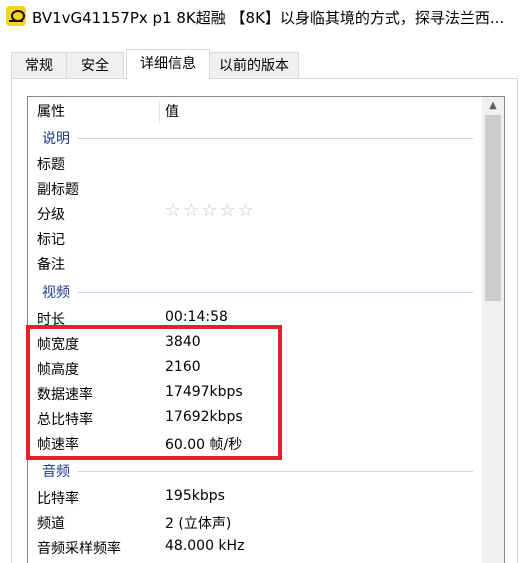  I want to click on tab-details: 详细信息, so click(168, 64).